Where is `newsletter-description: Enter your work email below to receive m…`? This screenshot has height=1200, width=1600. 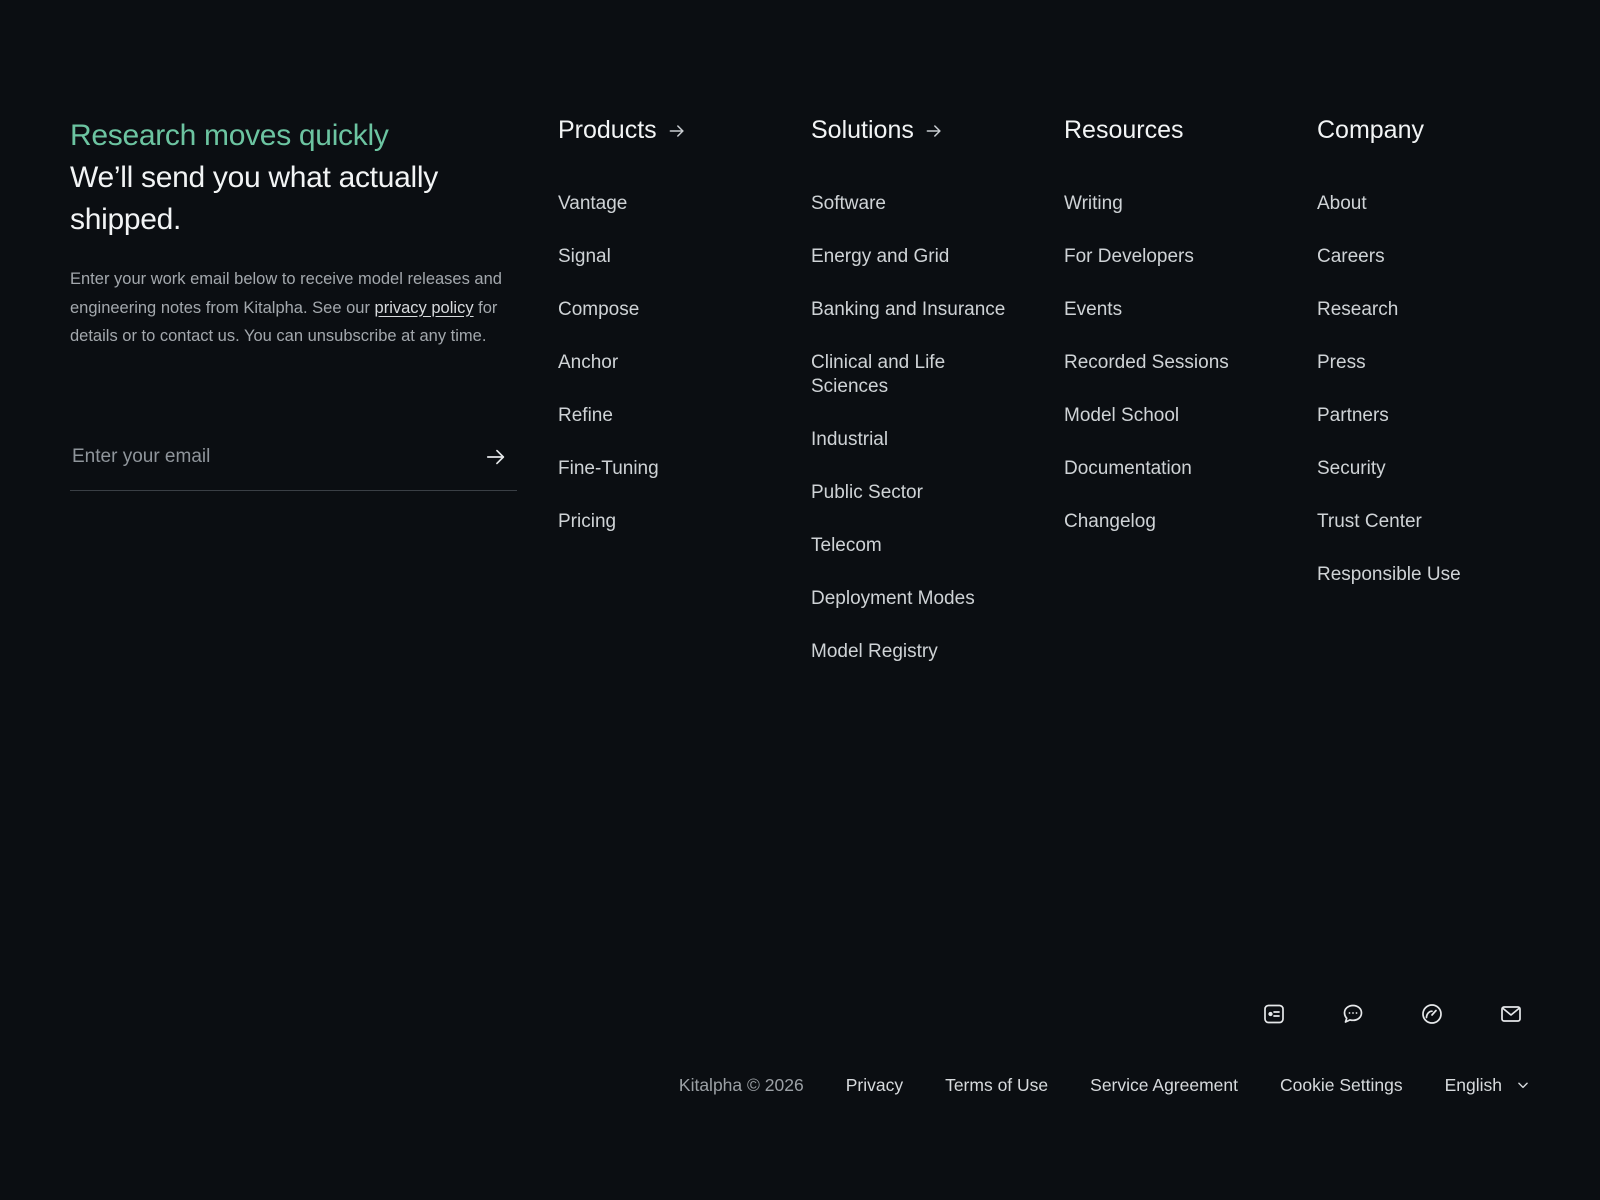 newsletter-description: Enter your work email below to receive m… is located at coordinates (295, 308).